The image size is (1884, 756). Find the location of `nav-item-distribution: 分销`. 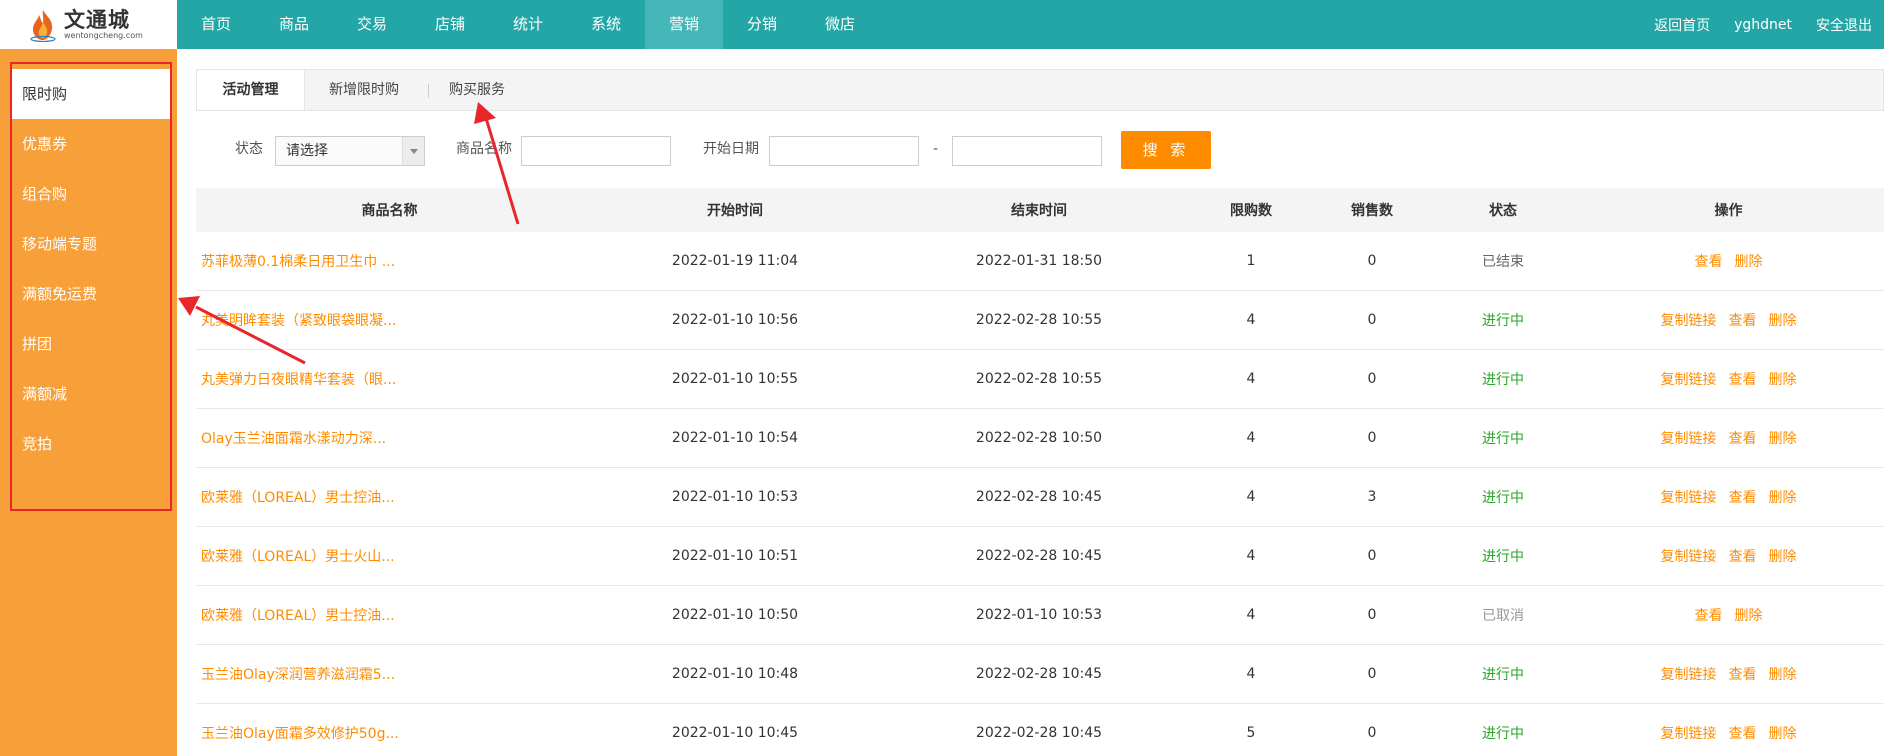

nav-item-distribution: 分销 is located at coordinates (762, 24).